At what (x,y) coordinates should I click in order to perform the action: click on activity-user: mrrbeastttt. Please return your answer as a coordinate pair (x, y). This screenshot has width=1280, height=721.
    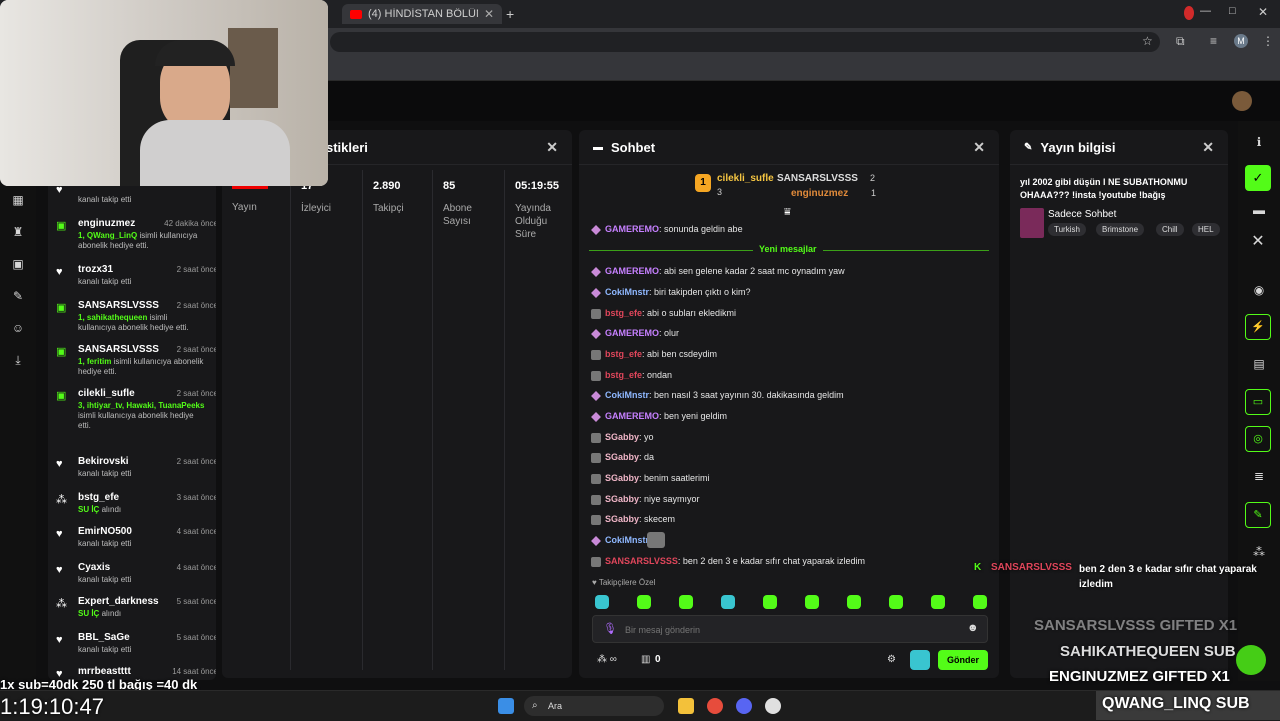
    Looking at the image, I should click on (104, 671).